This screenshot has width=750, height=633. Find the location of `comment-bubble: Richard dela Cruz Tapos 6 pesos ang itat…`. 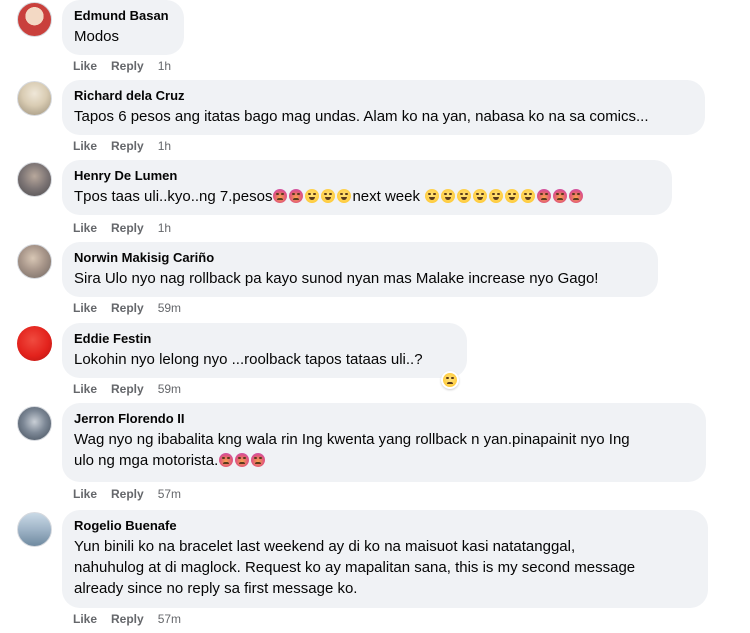

comment-bubble: Richard dela Cruz Tapos 6 pesos ang itat… is located at coordinates (383, 107).